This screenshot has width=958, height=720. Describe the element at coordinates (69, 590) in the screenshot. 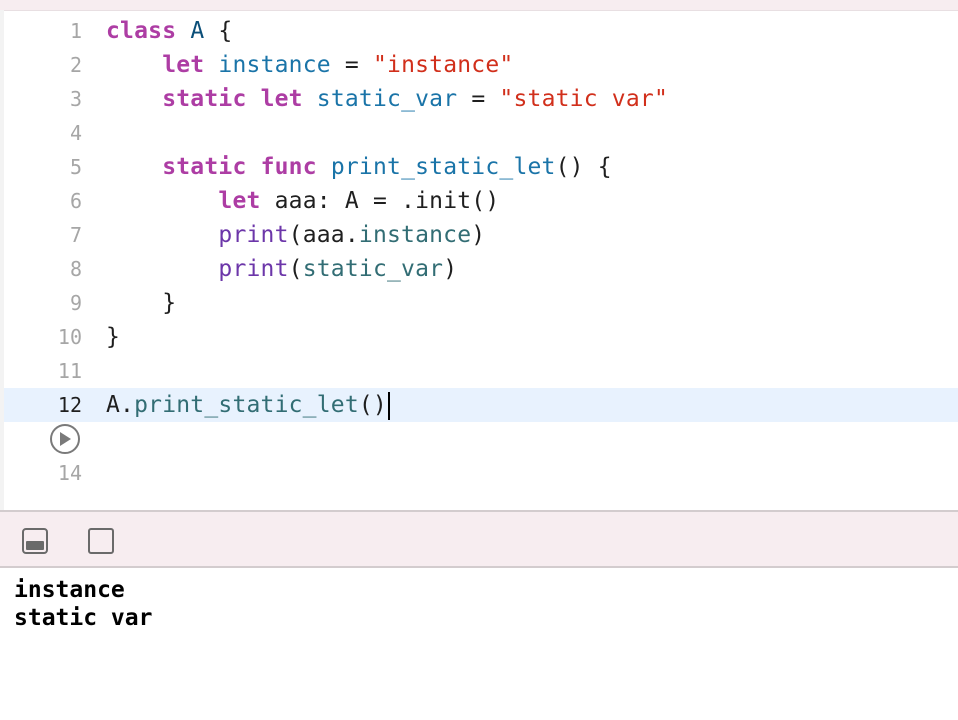

I see `console-line: instance` at that location.